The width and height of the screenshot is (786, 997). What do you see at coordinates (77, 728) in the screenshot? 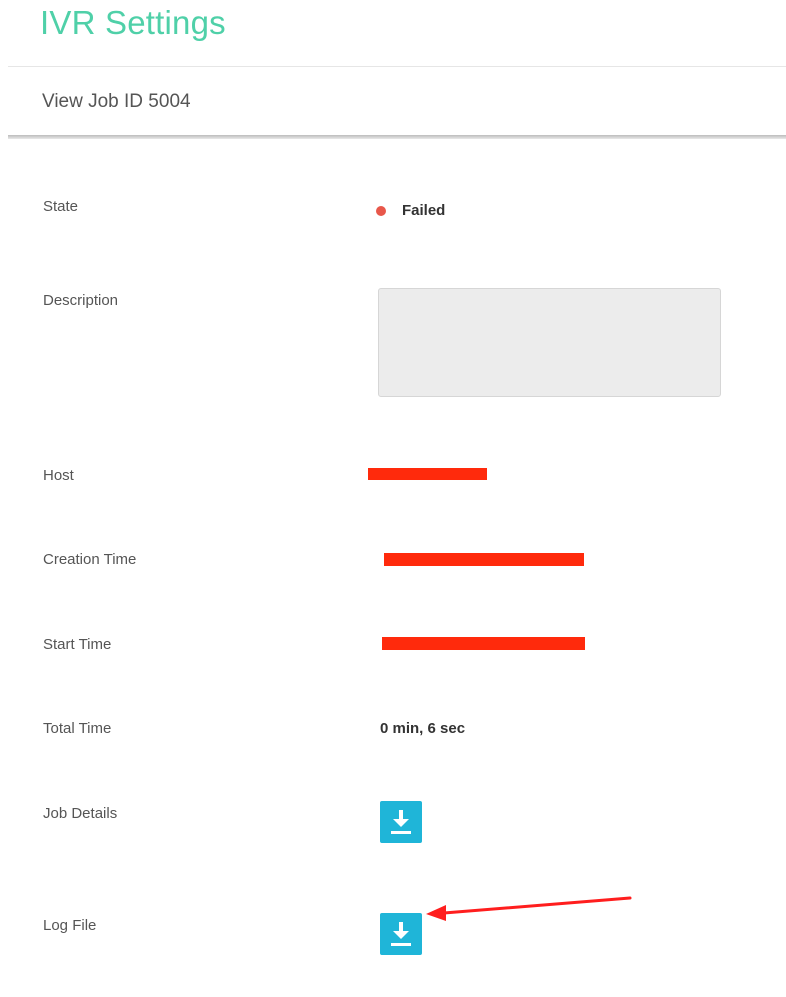
I see `total-time-label: Total Time` at bounding box center [77, 728].